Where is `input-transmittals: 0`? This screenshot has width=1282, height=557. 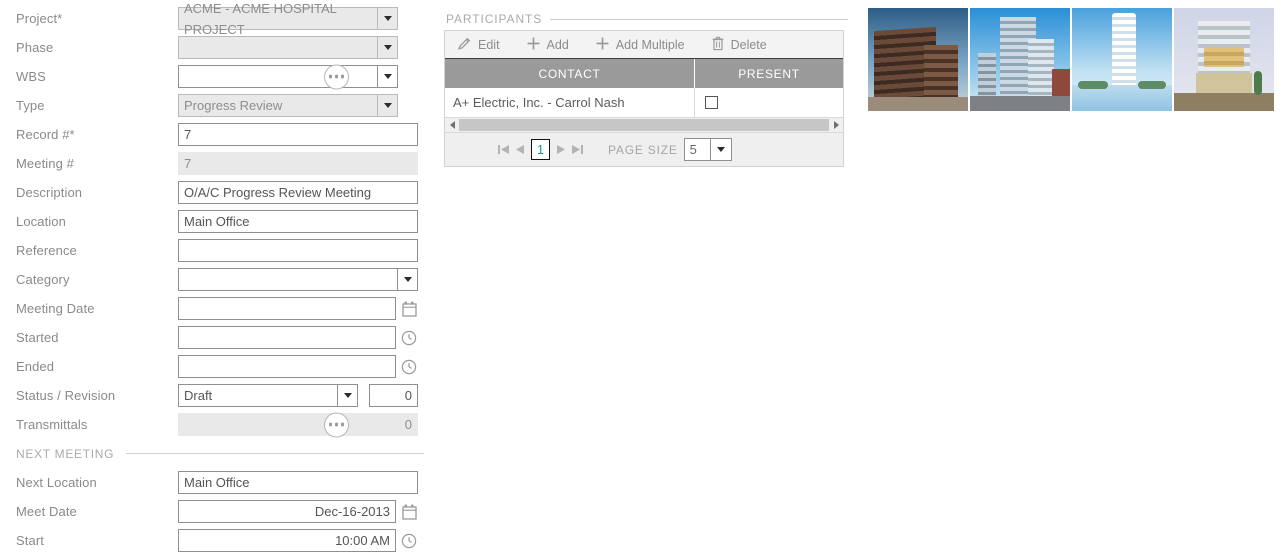 input-transmittals: 0 is located at coordinates (298, 424).